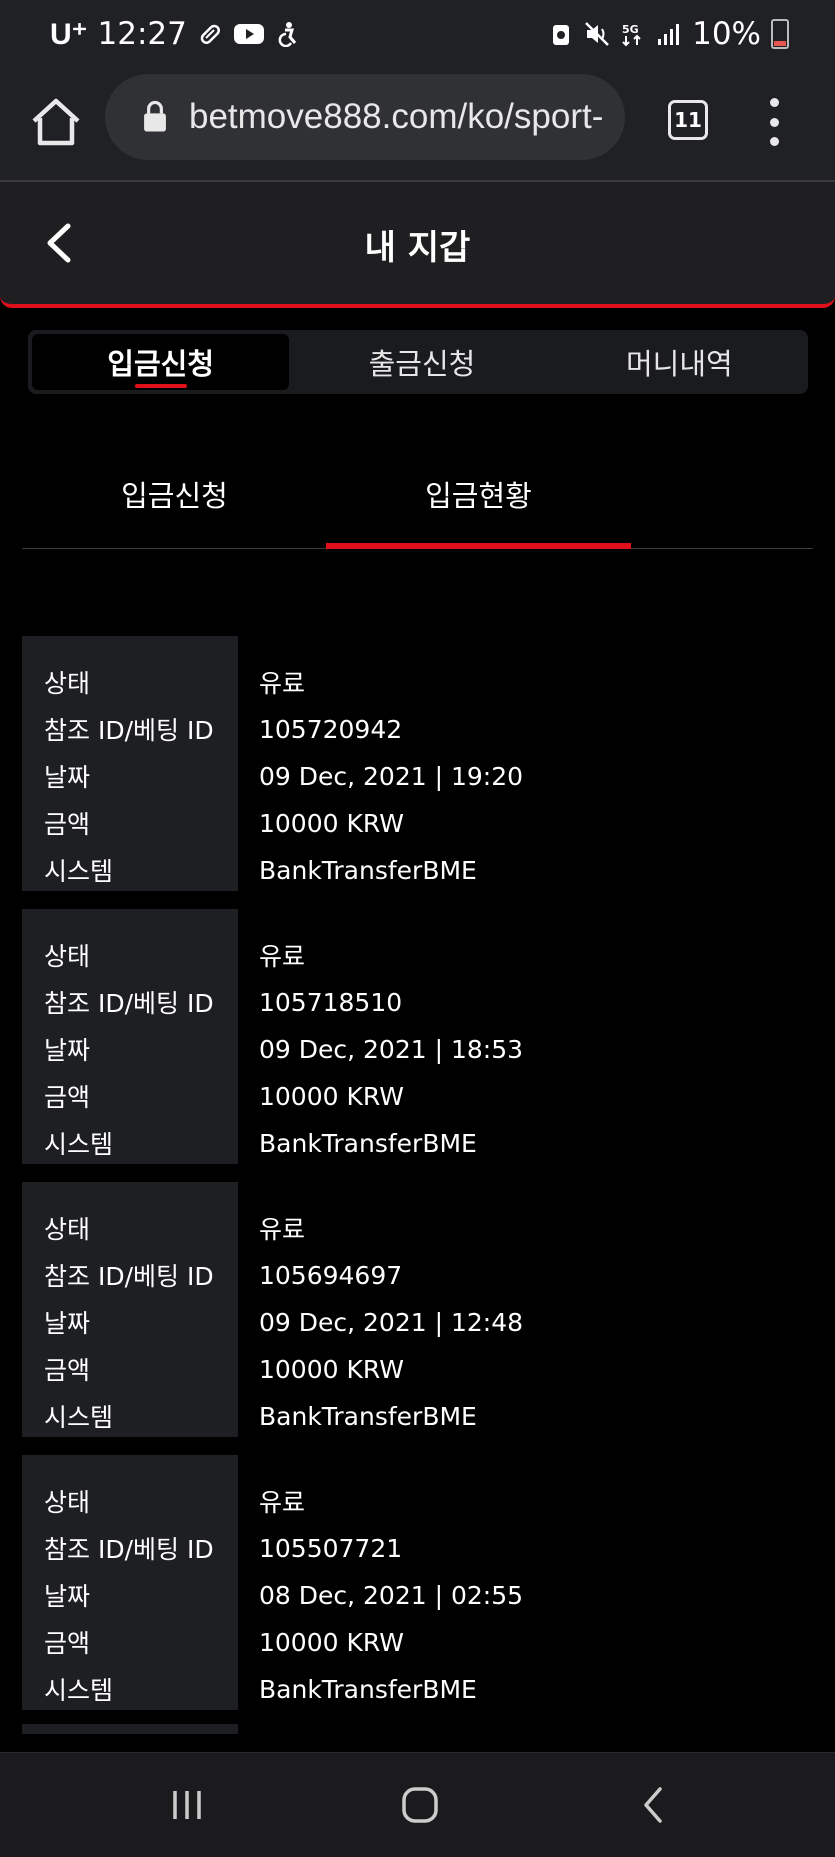  I want to click on status-bar: U⁺ 12:27 5G 10%, so click(417, 35).